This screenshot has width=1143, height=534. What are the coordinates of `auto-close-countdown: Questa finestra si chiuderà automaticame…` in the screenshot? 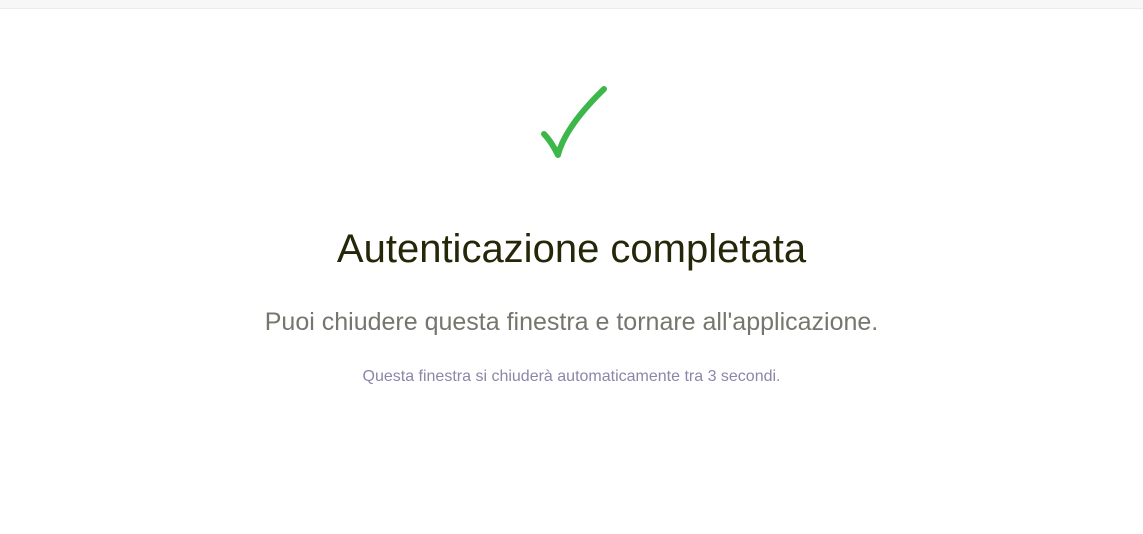 It's located at (571, 376).